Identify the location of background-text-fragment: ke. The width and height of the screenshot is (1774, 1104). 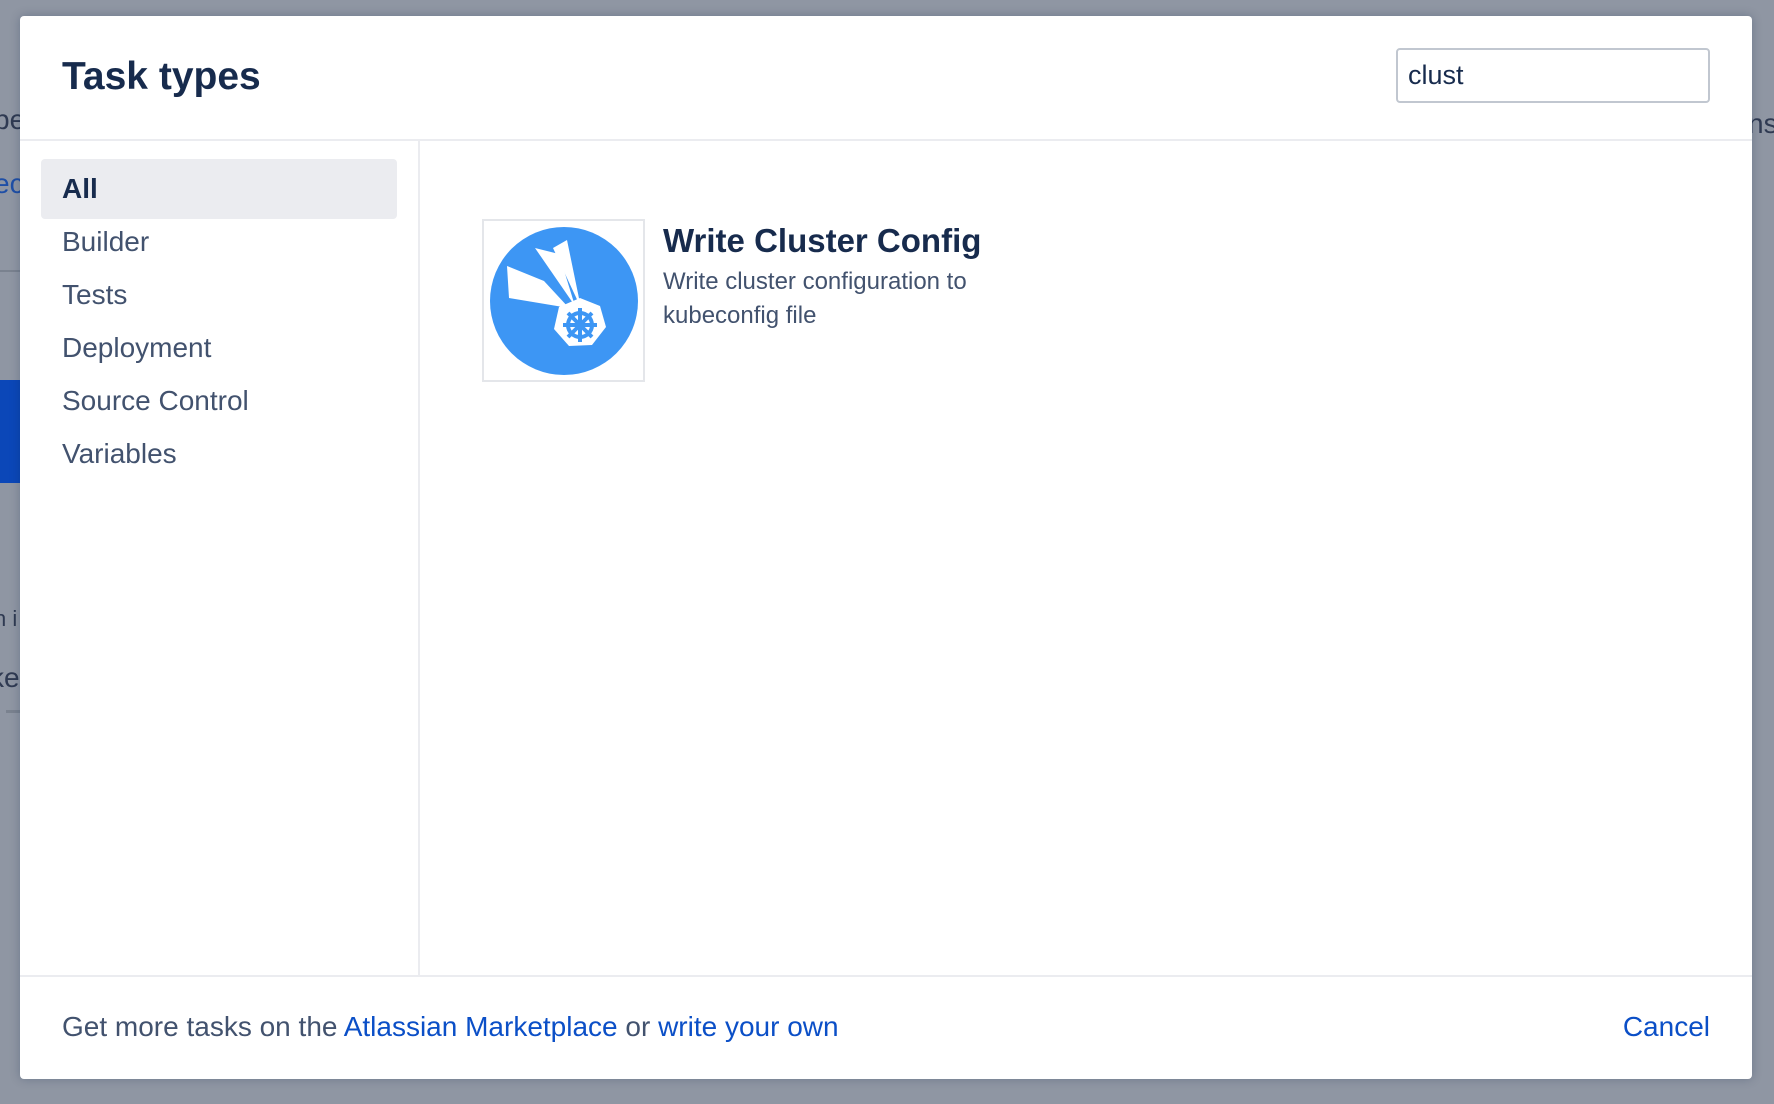
(10, 677).